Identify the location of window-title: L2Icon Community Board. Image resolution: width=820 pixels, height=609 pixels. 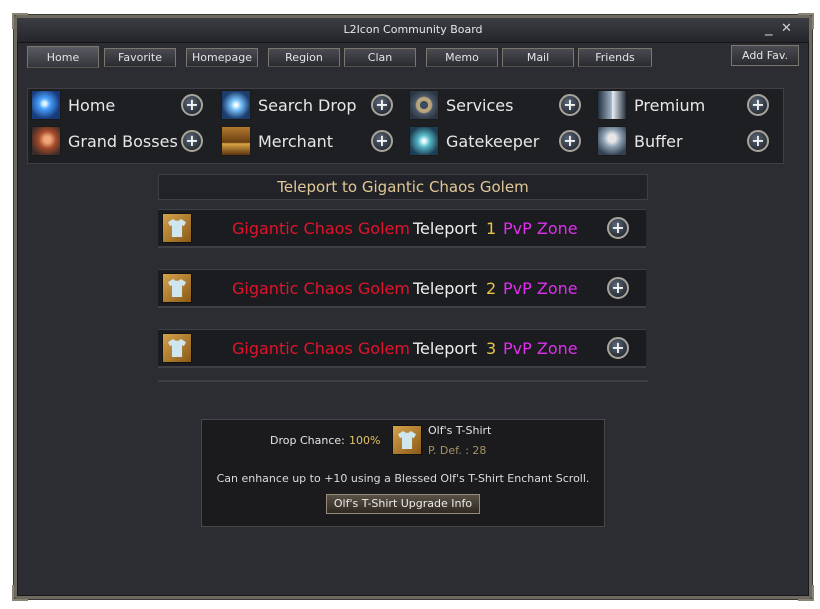
(413, 29).